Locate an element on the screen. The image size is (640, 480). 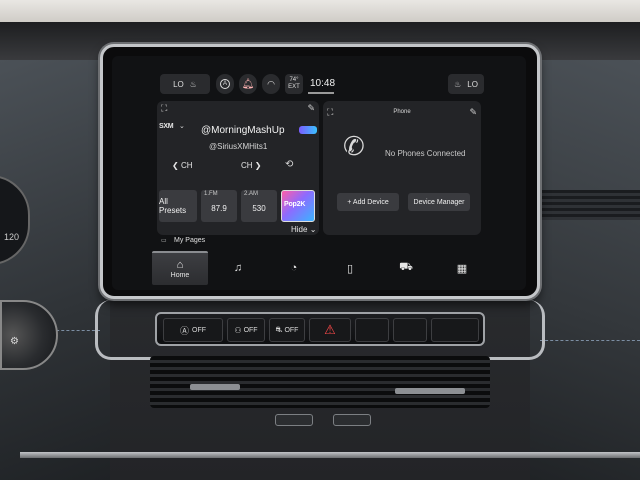
clock-underline is located at coordinates (321, 93).